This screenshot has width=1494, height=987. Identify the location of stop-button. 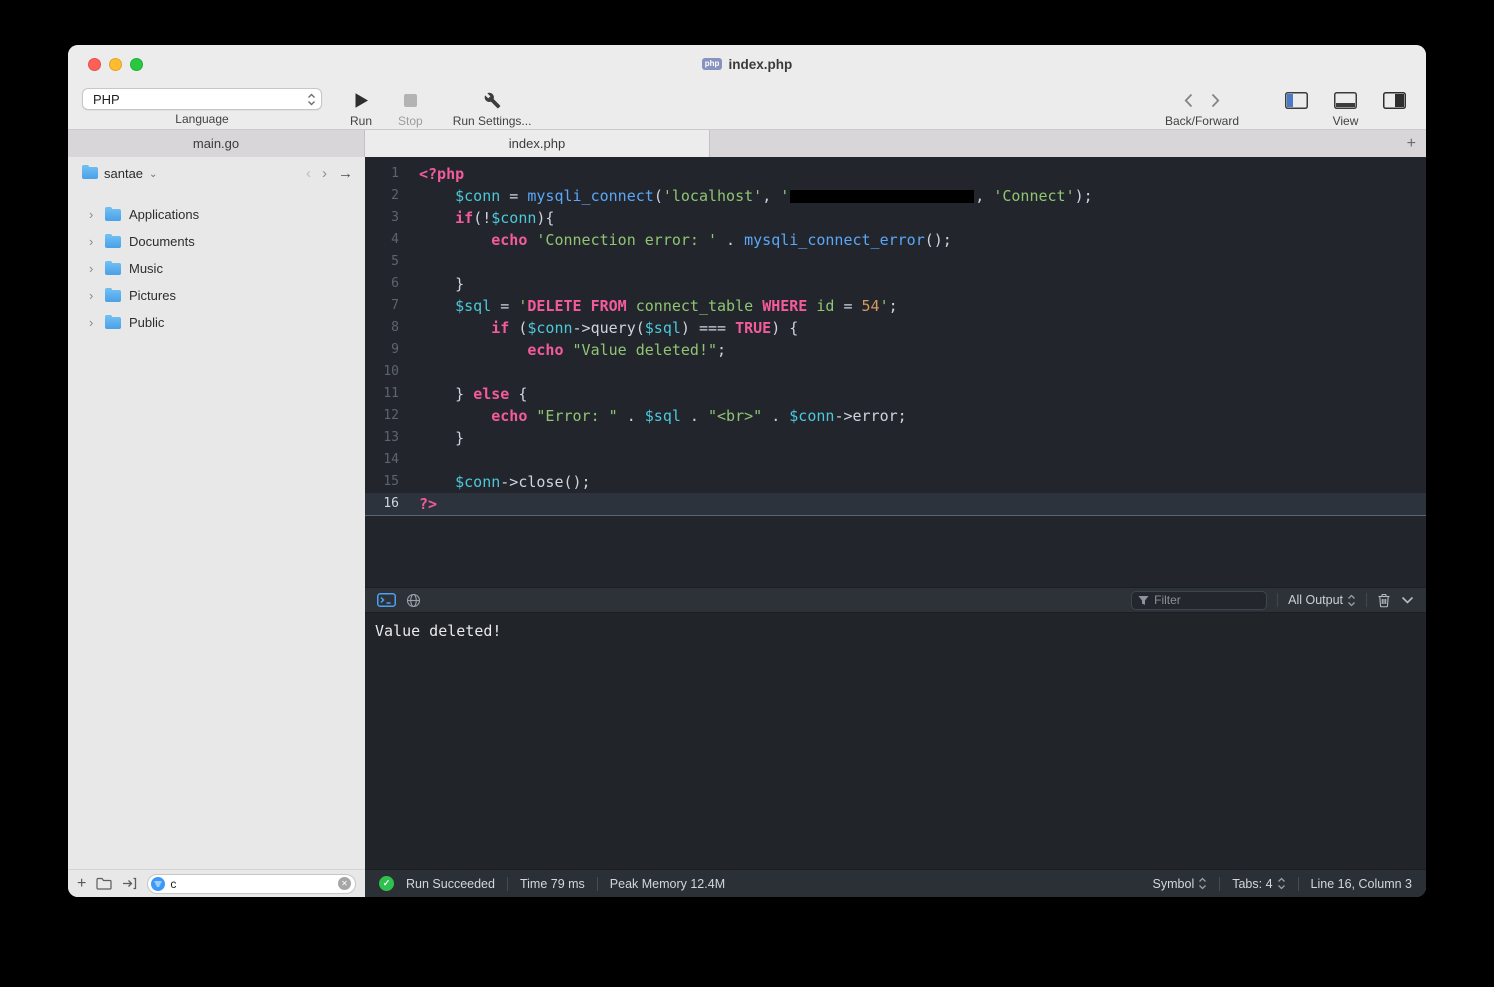
(410, 100).